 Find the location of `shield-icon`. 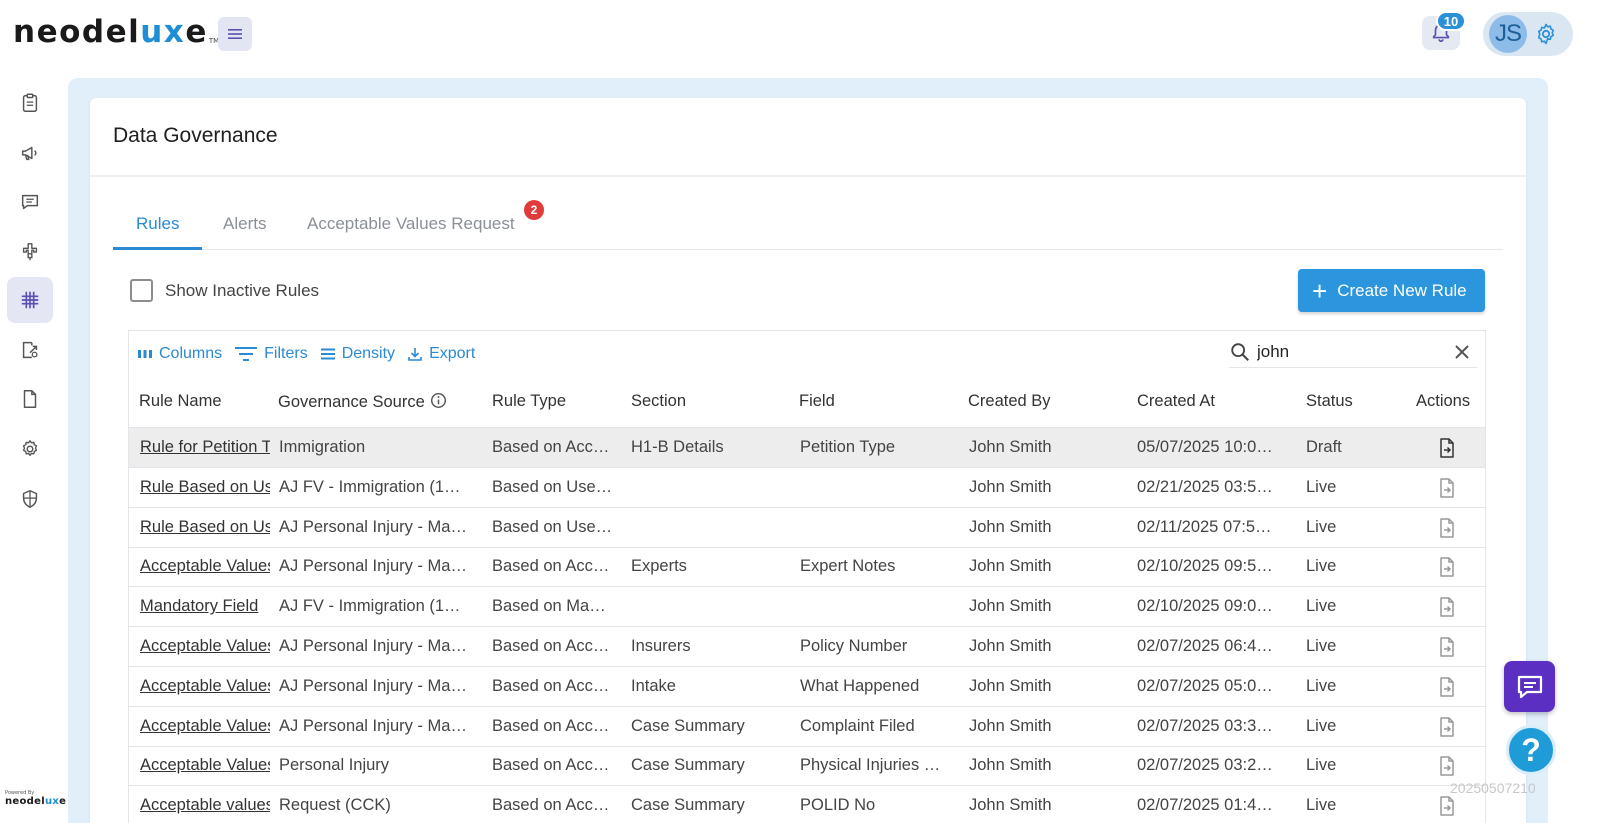

shield-icon is located at coordinates (30, 499).